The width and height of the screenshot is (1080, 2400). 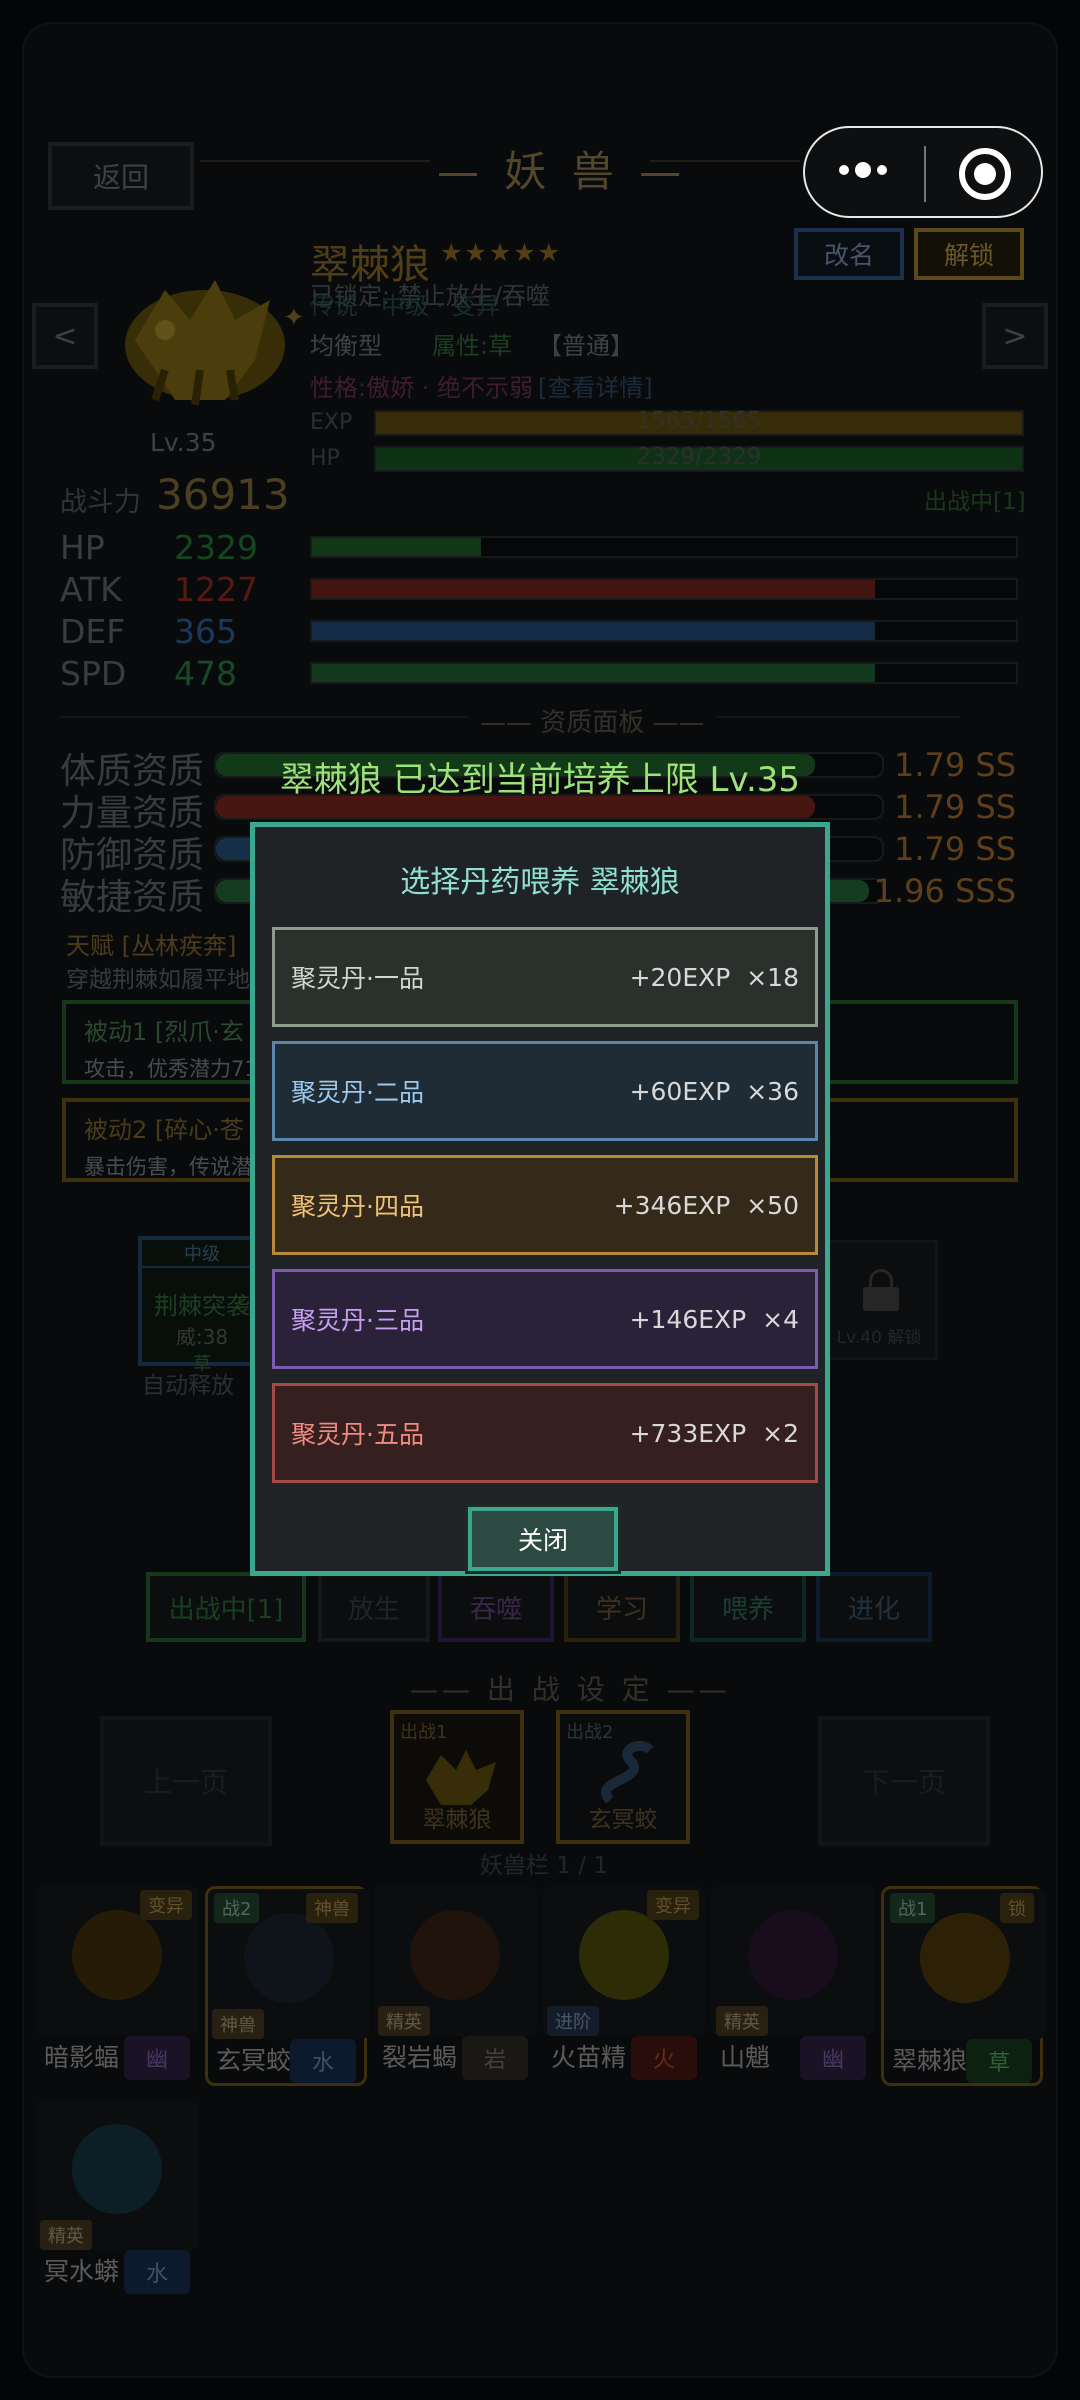 I want to click on pet-name: 暗影蝠, so click(x=82, y=2057).